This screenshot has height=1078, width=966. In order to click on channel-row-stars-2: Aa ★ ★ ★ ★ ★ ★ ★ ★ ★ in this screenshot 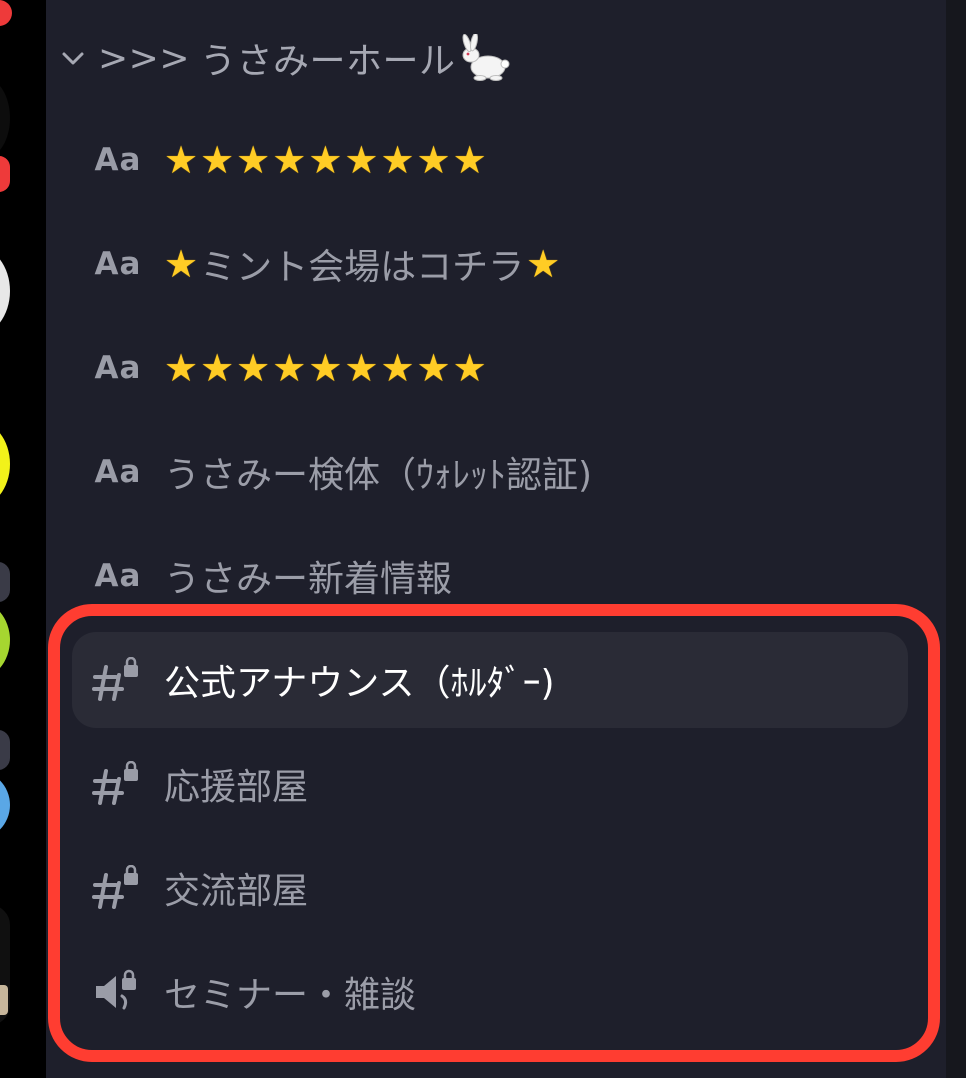, I will do `click(490, 368)`.